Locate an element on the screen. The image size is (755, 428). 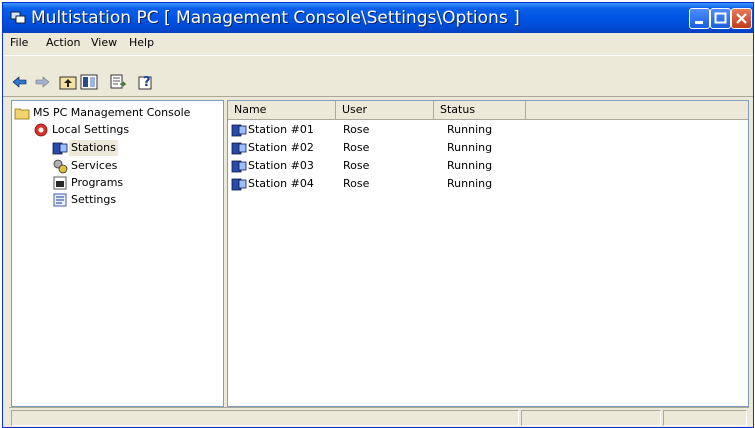
show-hide-tree-icon is located at coordinates (89, 82).